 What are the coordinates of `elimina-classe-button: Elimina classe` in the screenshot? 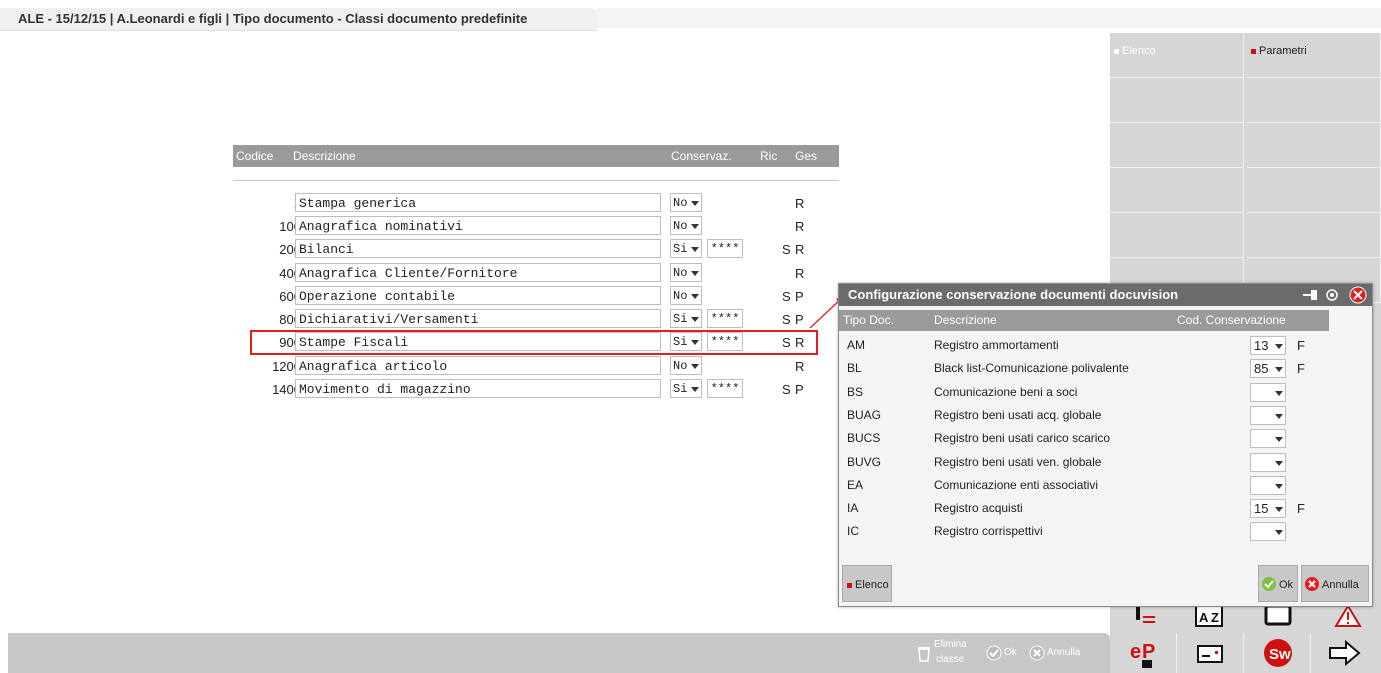 It's located at (947, 653).